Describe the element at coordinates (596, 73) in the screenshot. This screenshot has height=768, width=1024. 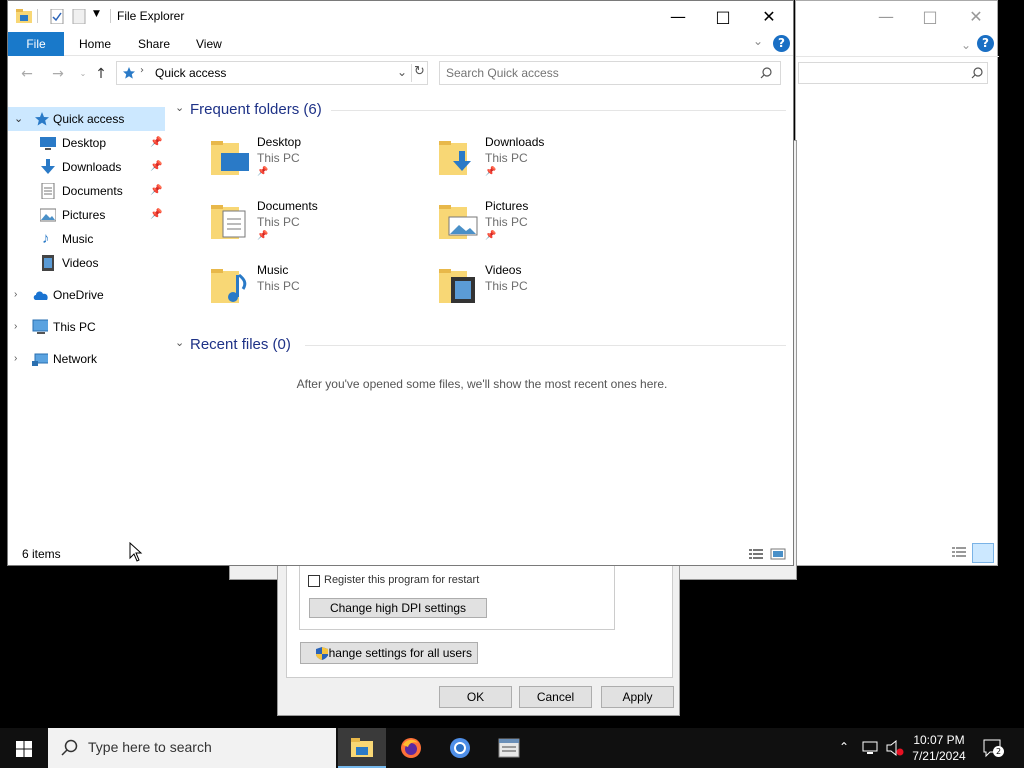
I see `search-input` at that location.